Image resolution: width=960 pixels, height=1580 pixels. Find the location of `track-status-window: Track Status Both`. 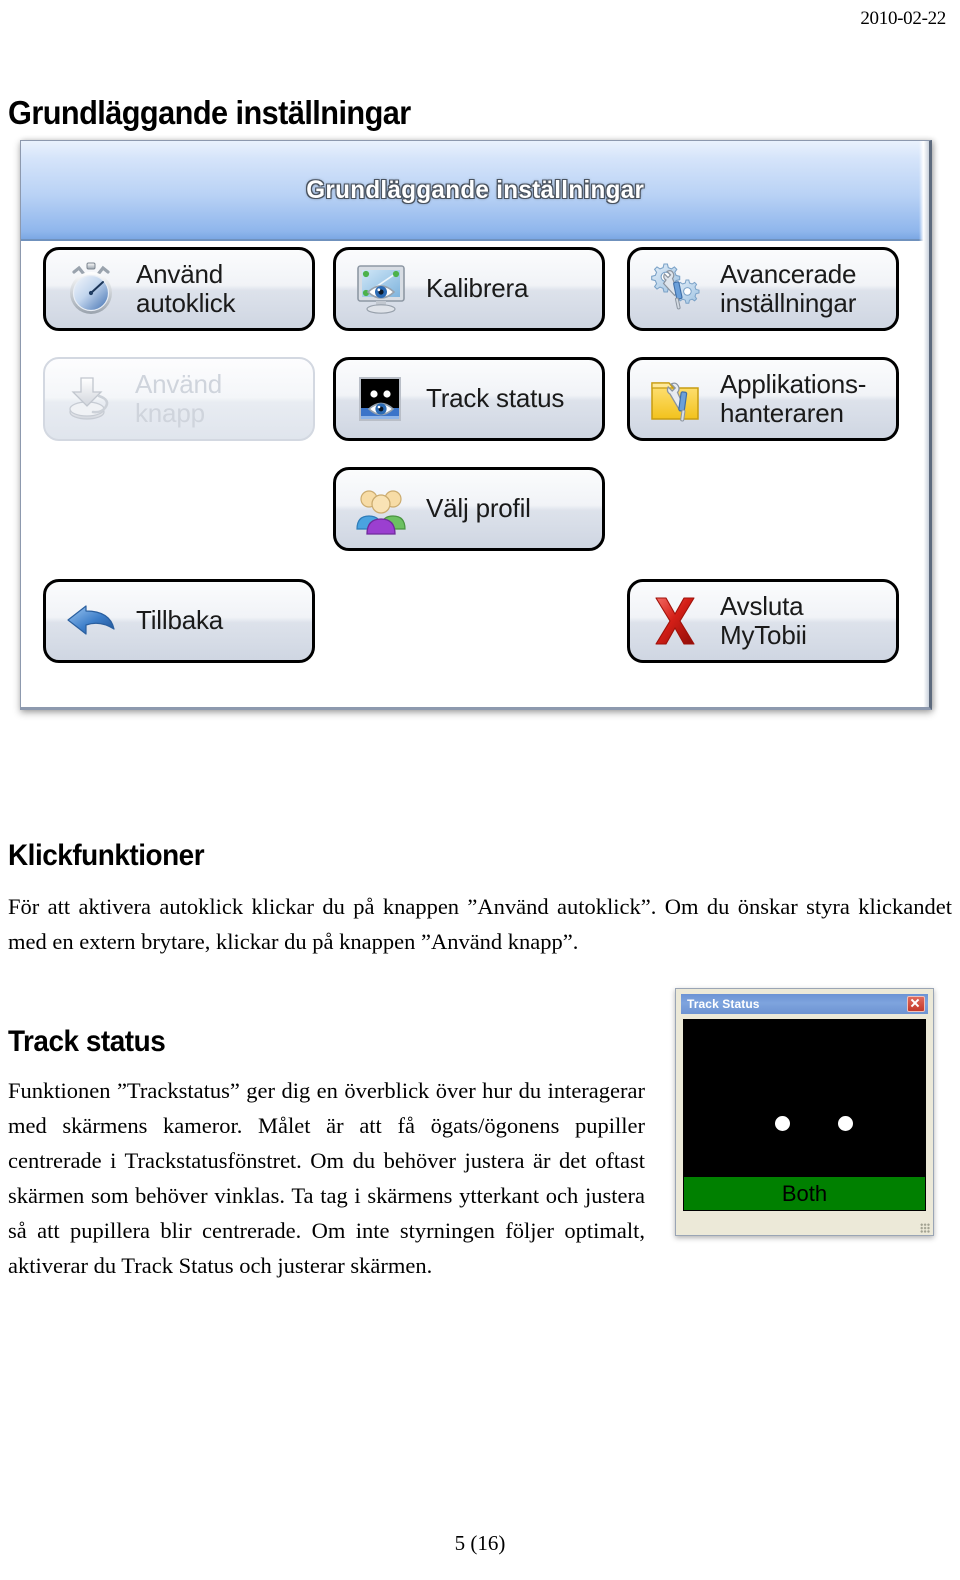

track-status-window: Track Status Both is located at coordinates (804, 1112).